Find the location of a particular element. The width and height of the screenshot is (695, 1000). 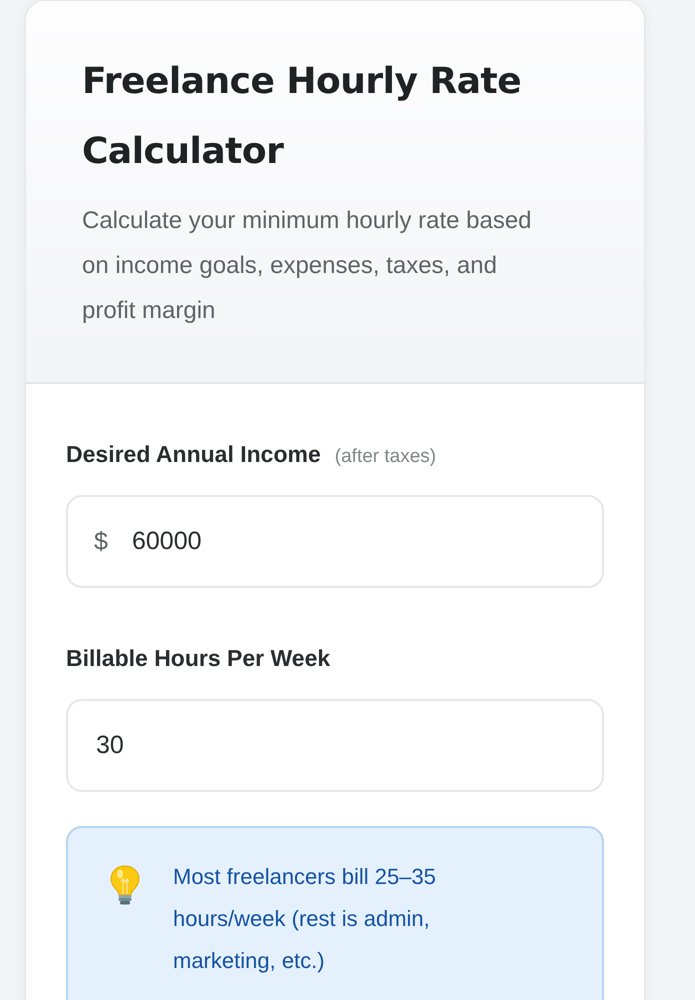

field-hint: (after taxes) is located at coordinates (385, 457).